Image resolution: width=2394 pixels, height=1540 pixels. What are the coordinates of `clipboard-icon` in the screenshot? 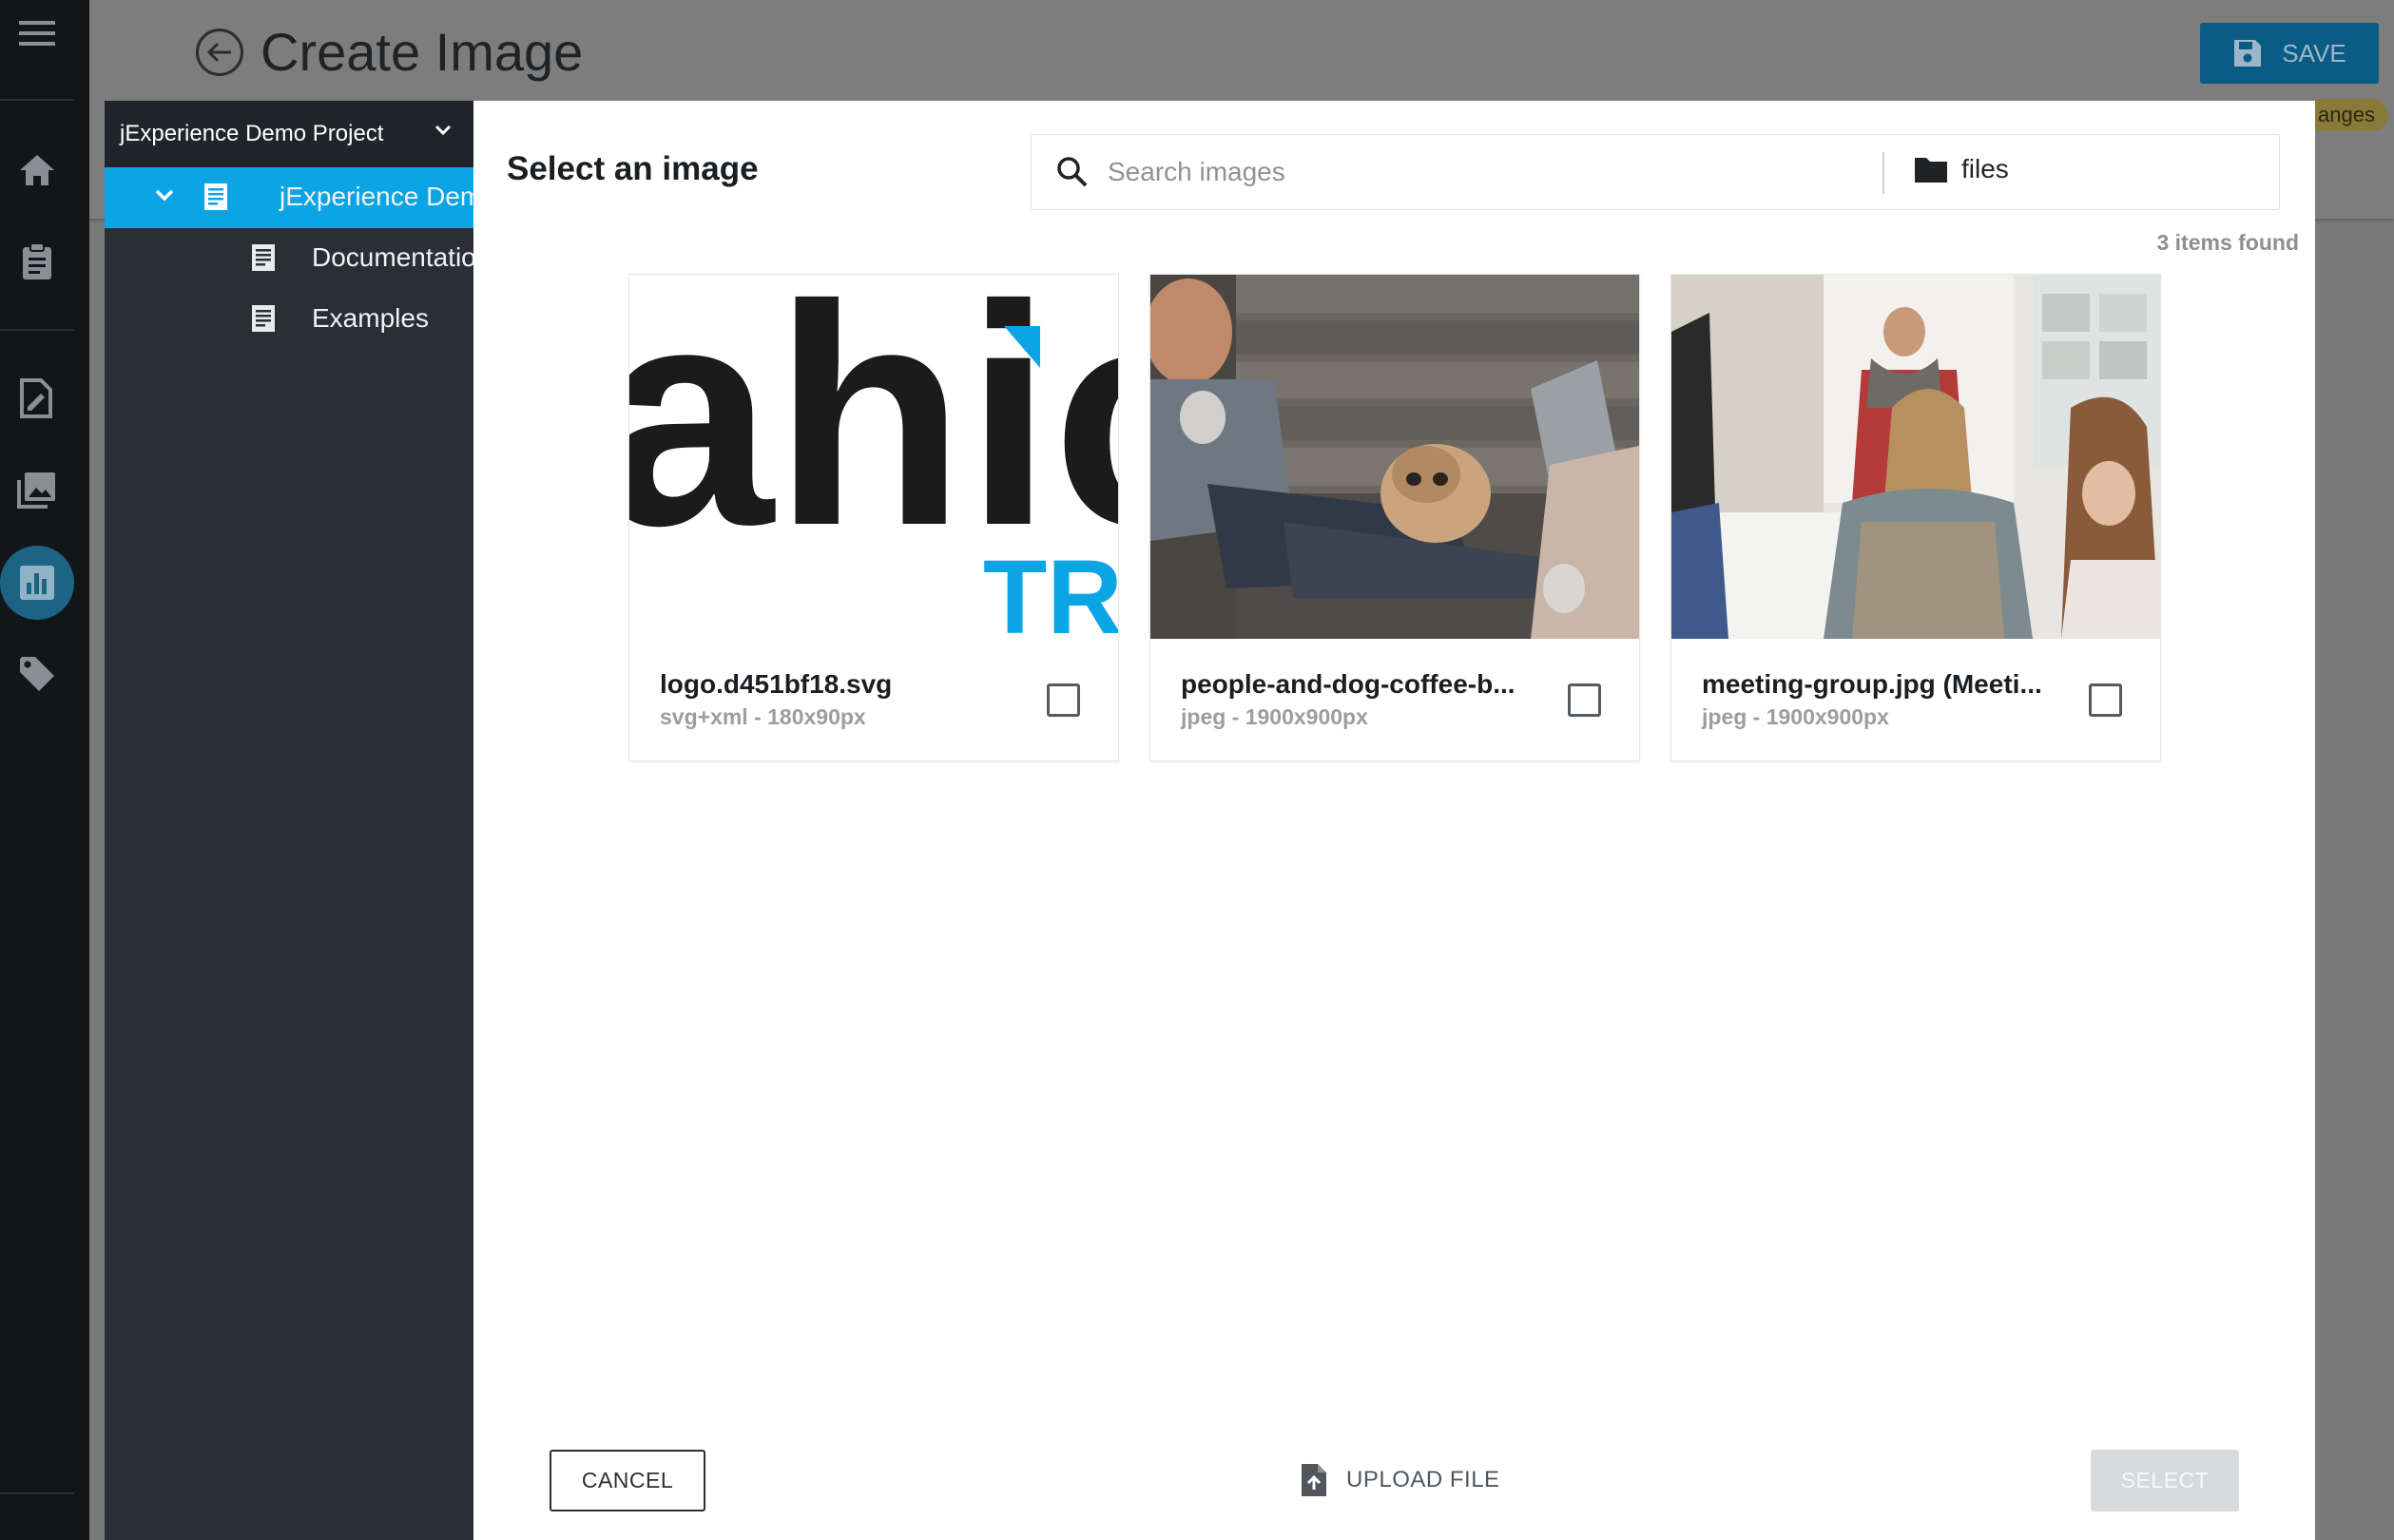 It's located at (37, 261).